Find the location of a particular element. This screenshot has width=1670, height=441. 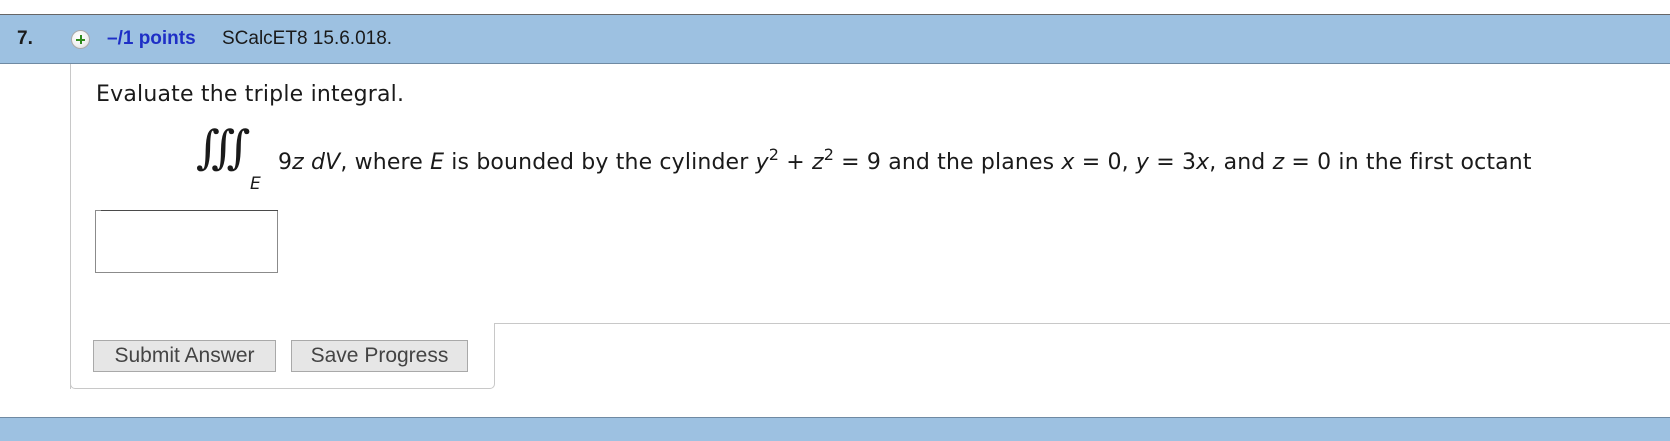

next-question-header is located at coordinates (835, 429).